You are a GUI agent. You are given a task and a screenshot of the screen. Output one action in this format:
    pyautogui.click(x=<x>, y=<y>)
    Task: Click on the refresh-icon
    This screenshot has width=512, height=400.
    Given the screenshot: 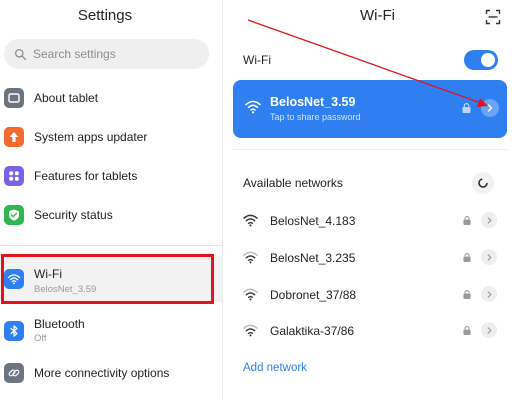 What is the action you would take?
    pyautogui.click(x=483, y=183)
    